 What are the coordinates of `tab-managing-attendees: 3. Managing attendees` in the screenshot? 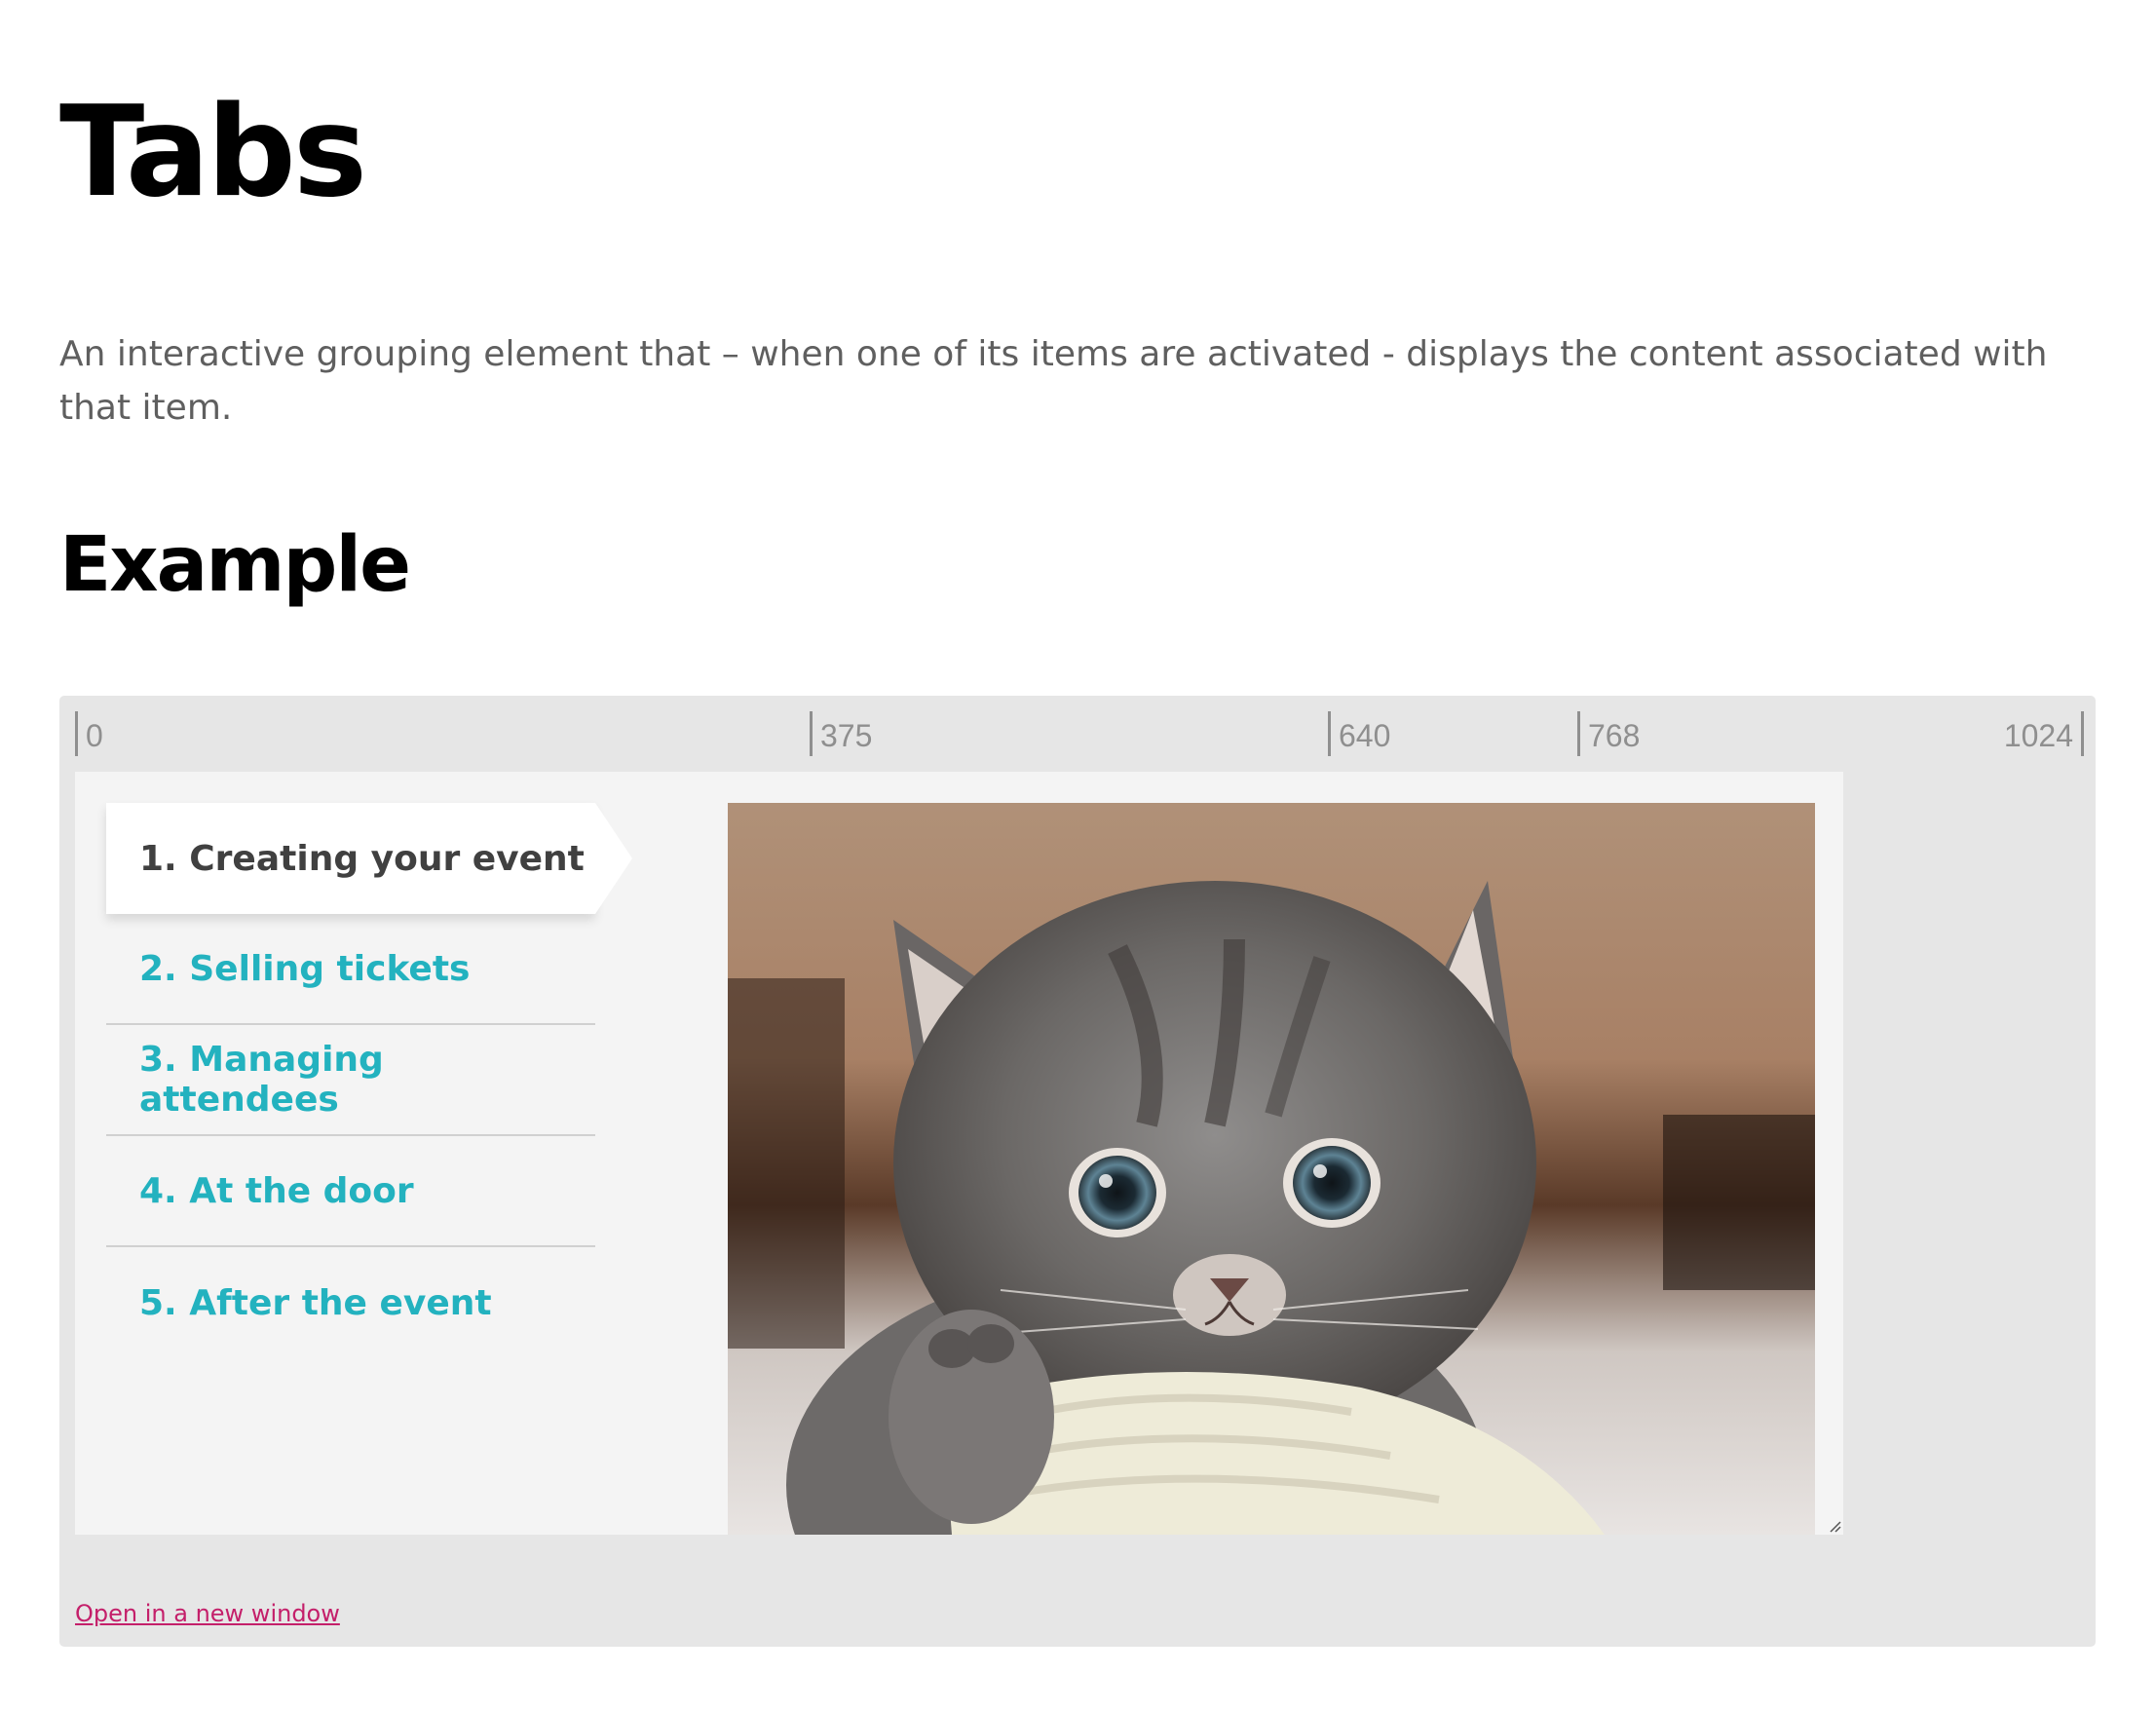 It's located at (350, 1080).